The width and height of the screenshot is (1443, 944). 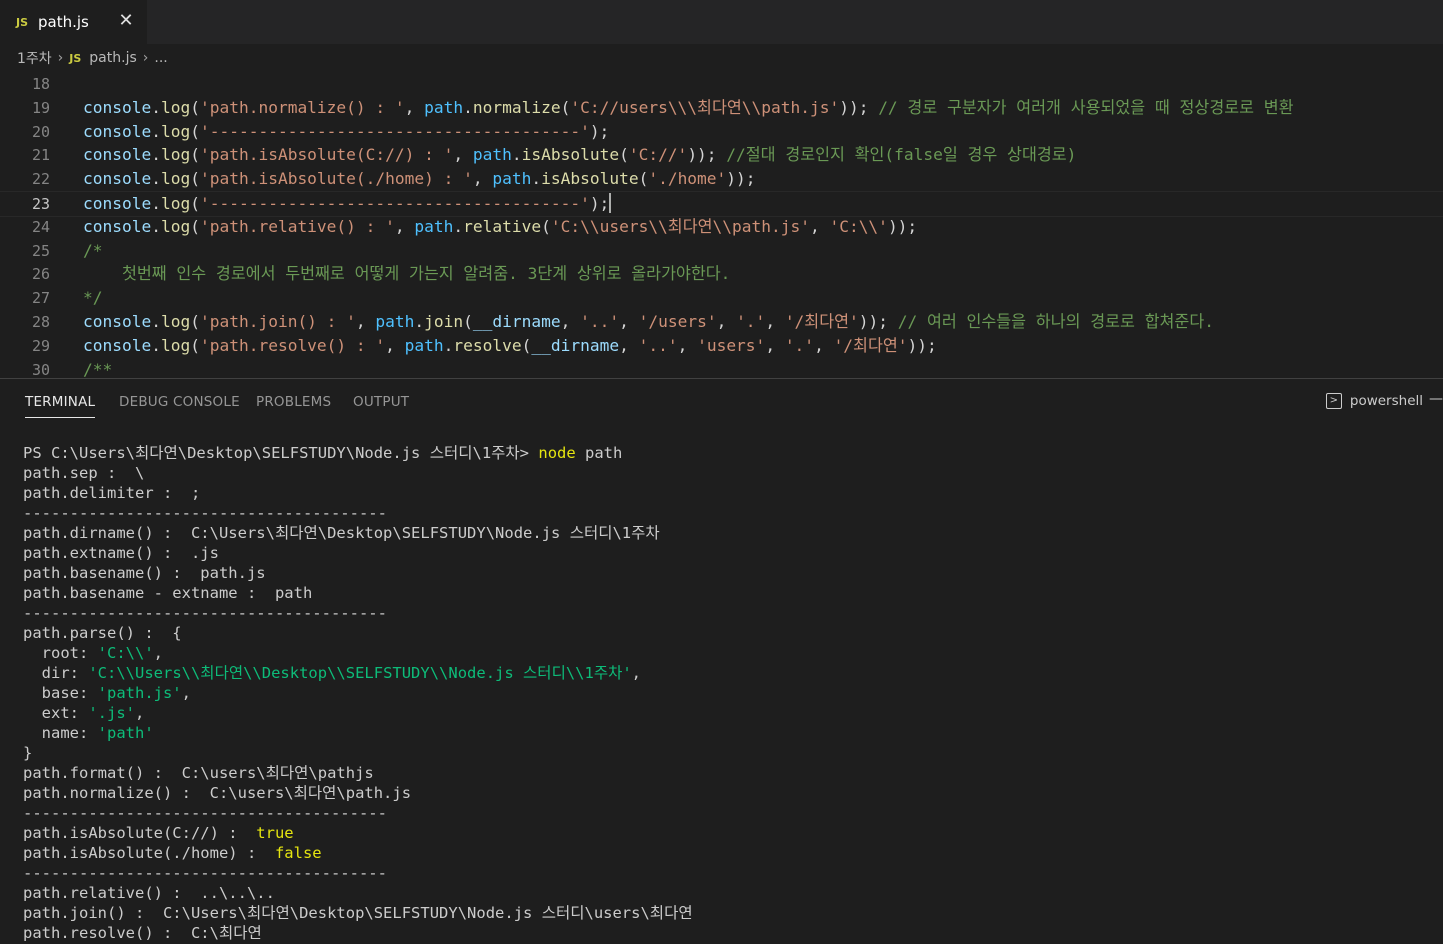 What do you see at coordinates (28, 753) in the screenshot?
I see `terminal-text: }` at bounding box center [28, 753].